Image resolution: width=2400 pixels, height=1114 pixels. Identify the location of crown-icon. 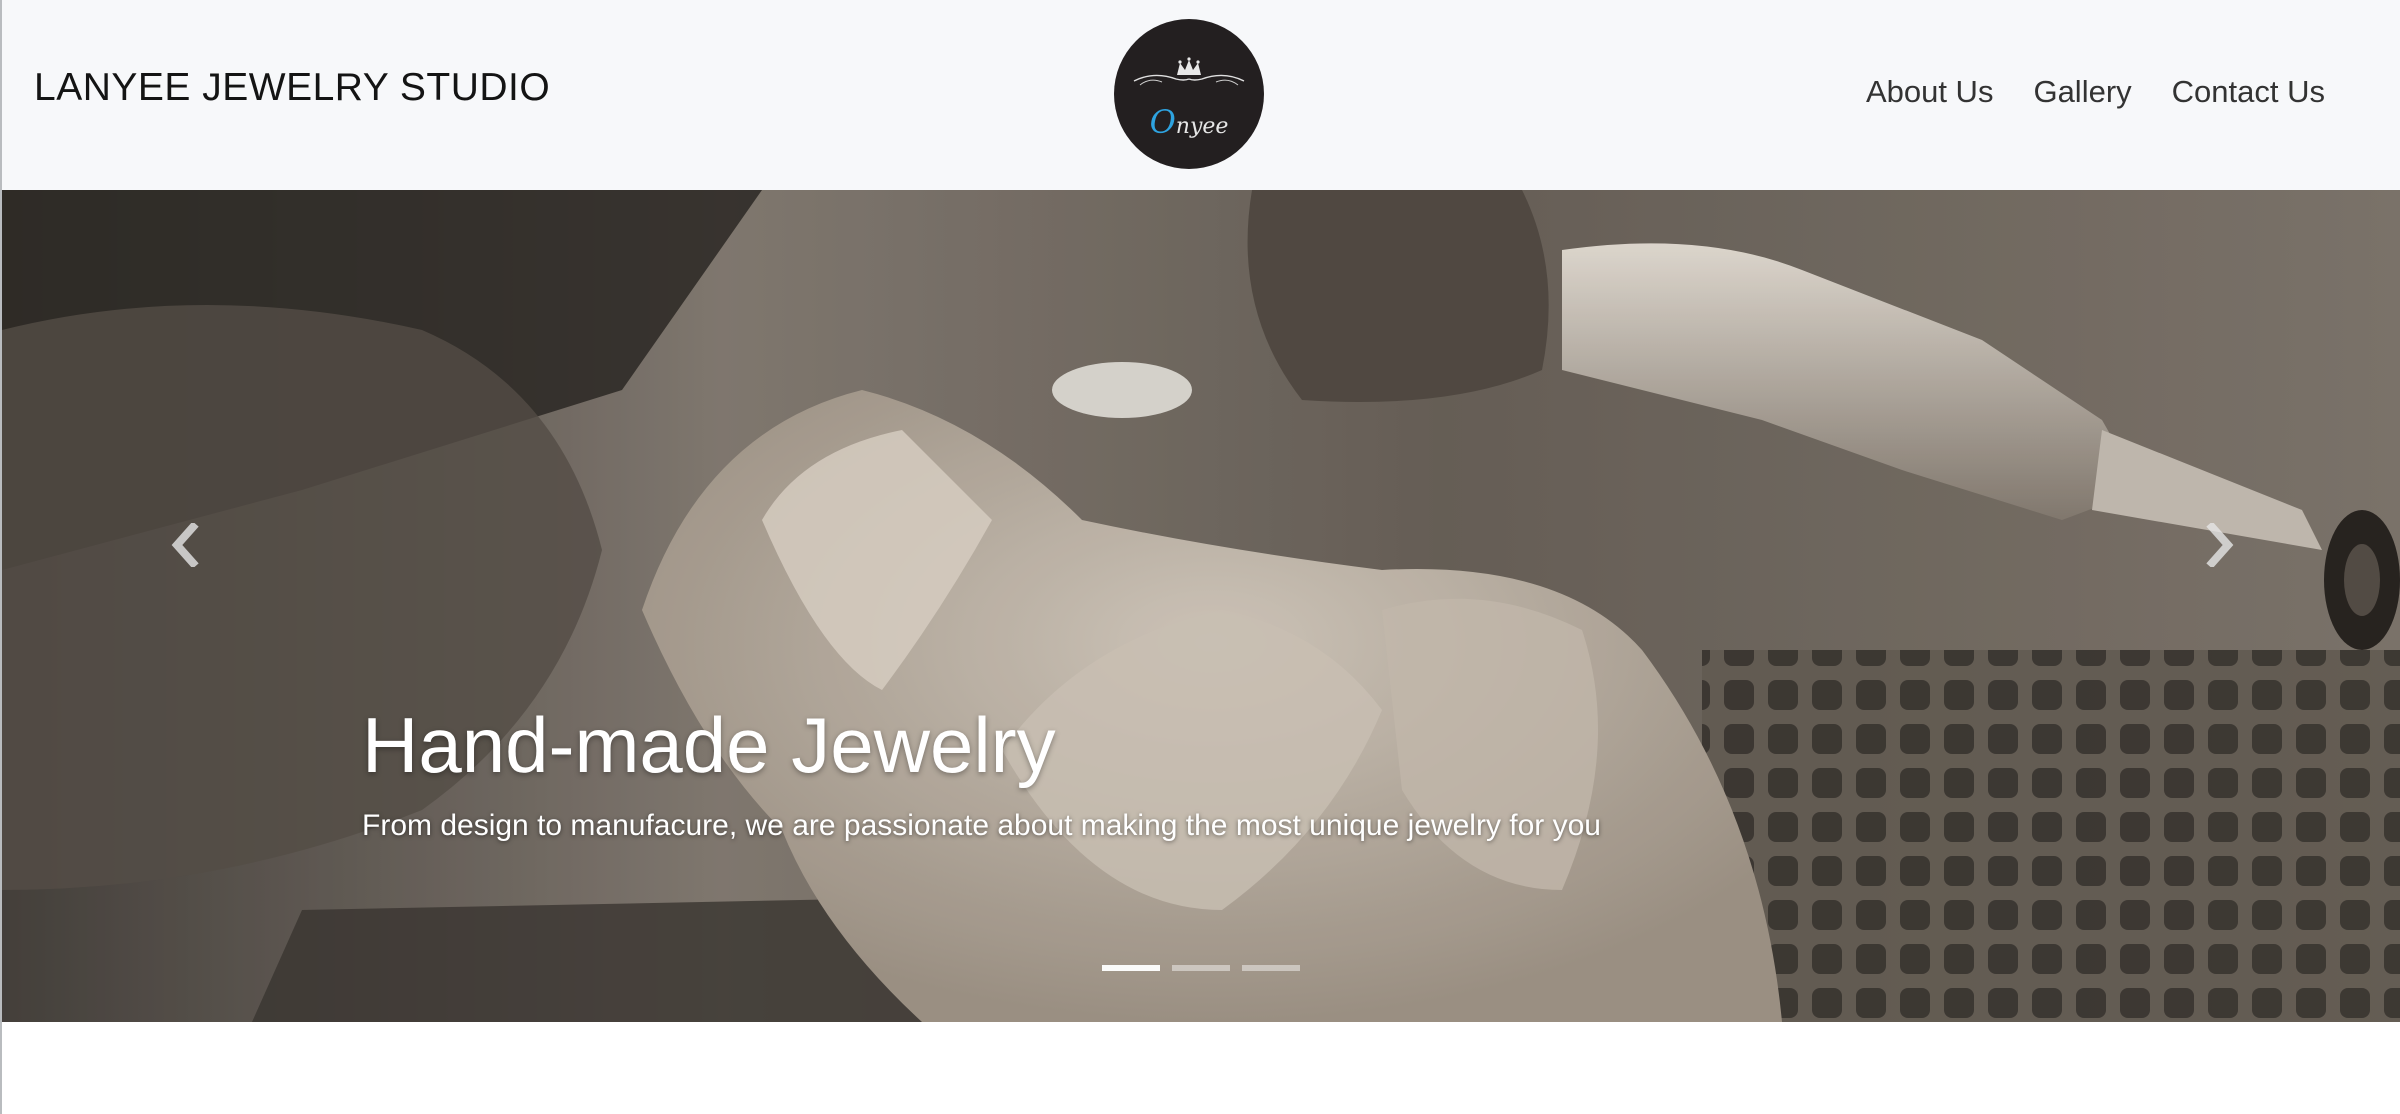
(1189, 71).